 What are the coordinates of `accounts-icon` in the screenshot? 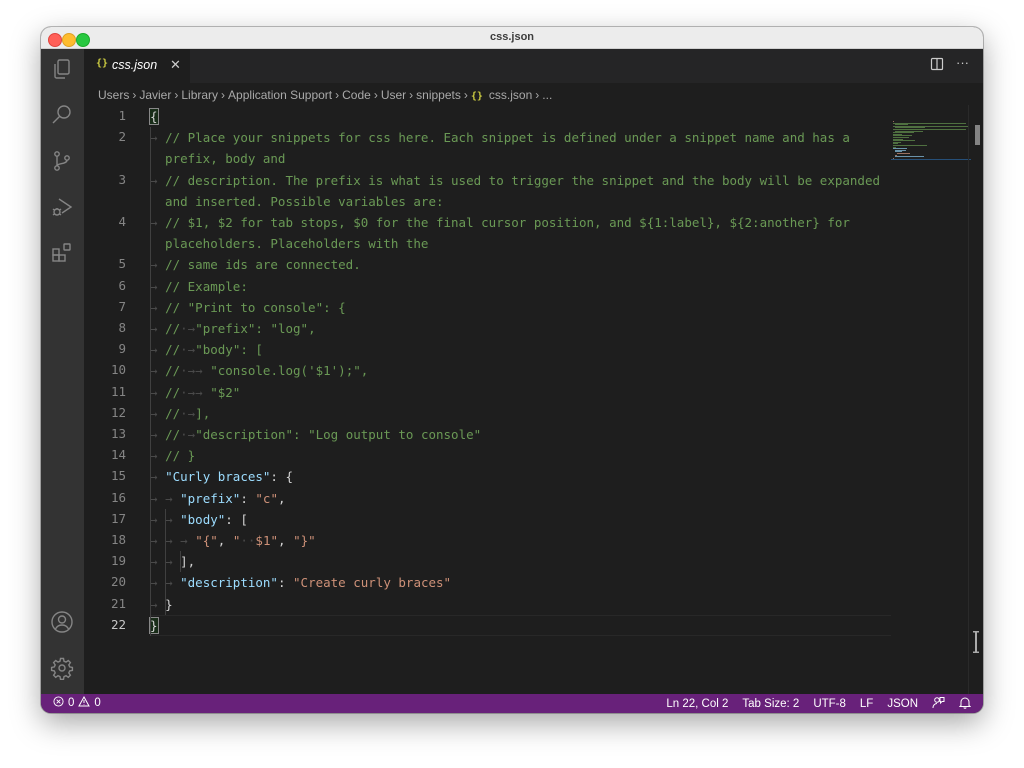 It's located at (62, 622).